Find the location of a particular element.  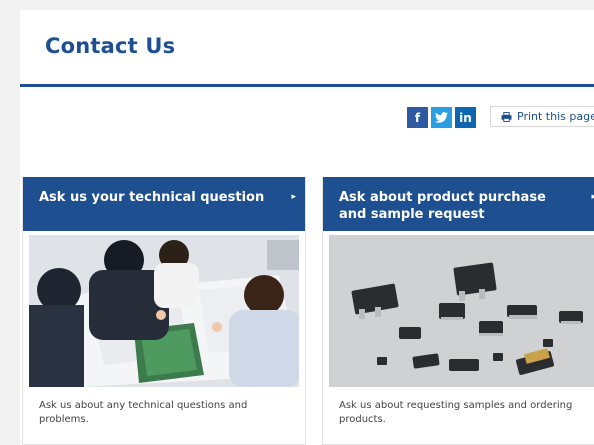

printer-icon is located at coordinates (506, 116).